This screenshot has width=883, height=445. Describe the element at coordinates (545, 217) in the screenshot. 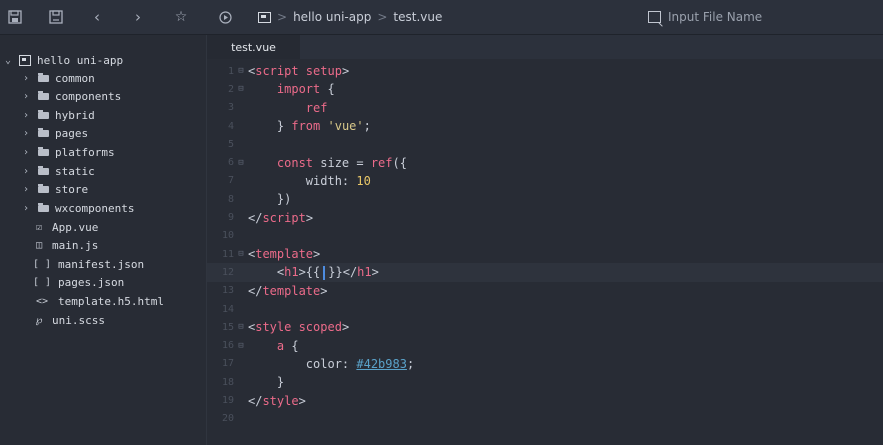

I see `code-line: 9 </script>` at that location.